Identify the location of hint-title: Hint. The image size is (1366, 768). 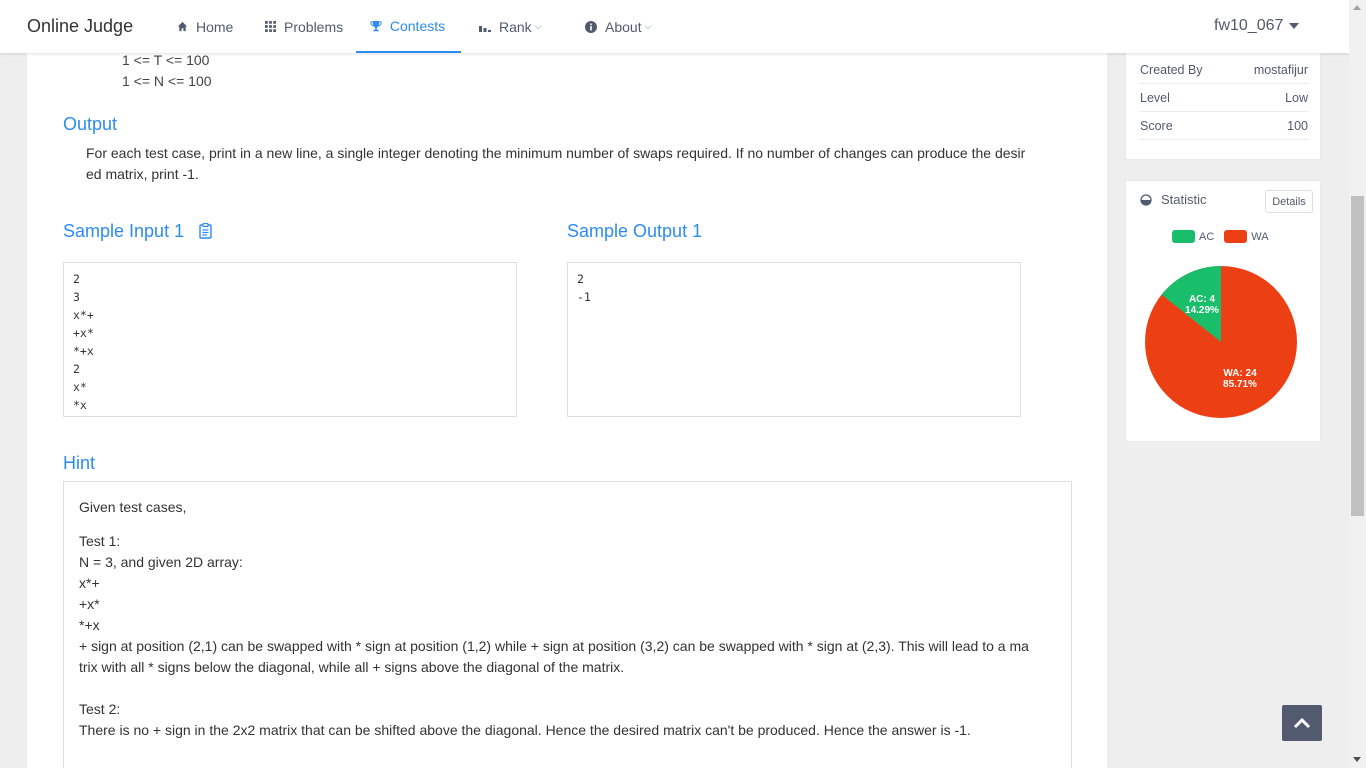
(79, 463).